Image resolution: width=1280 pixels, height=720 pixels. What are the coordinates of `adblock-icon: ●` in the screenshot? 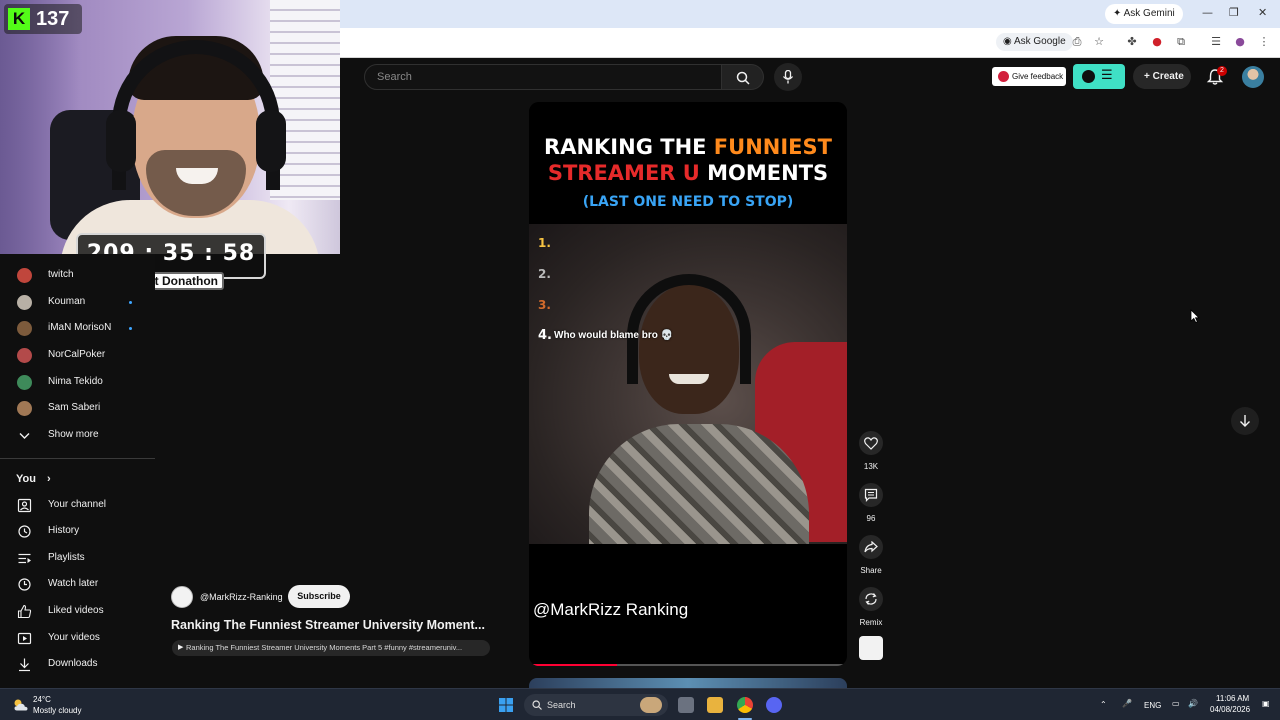 It's located at (1157, 42).